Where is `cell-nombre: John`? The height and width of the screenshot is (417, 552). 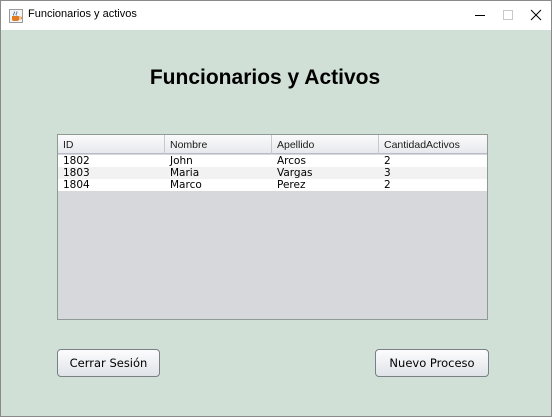 cell-nombre: John is located at coordinates (218, 161).